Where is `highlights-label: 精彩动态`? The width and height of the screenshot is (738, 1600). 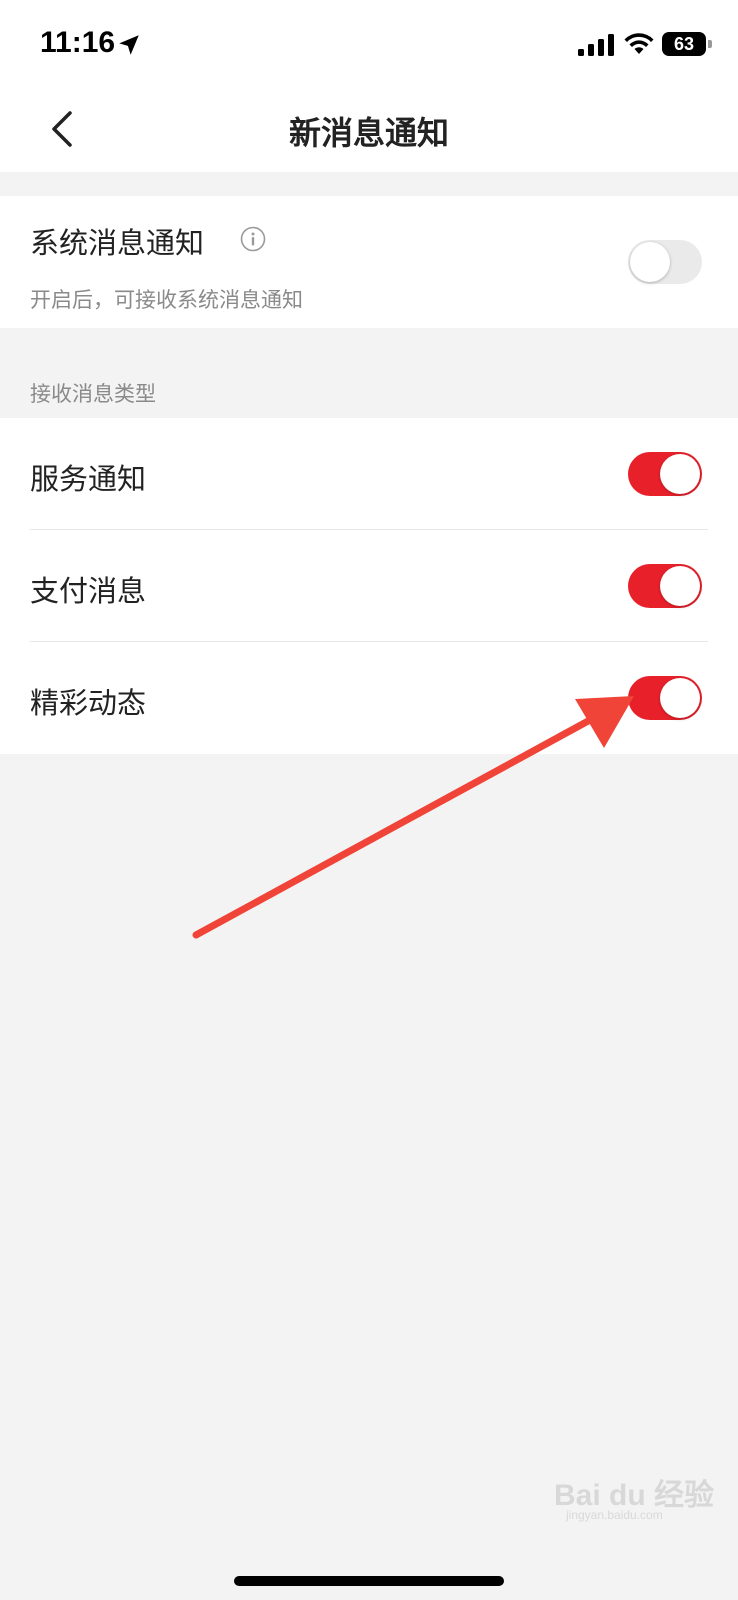 highlights-label: 精彩动态 is located at coordinates (88, 703).